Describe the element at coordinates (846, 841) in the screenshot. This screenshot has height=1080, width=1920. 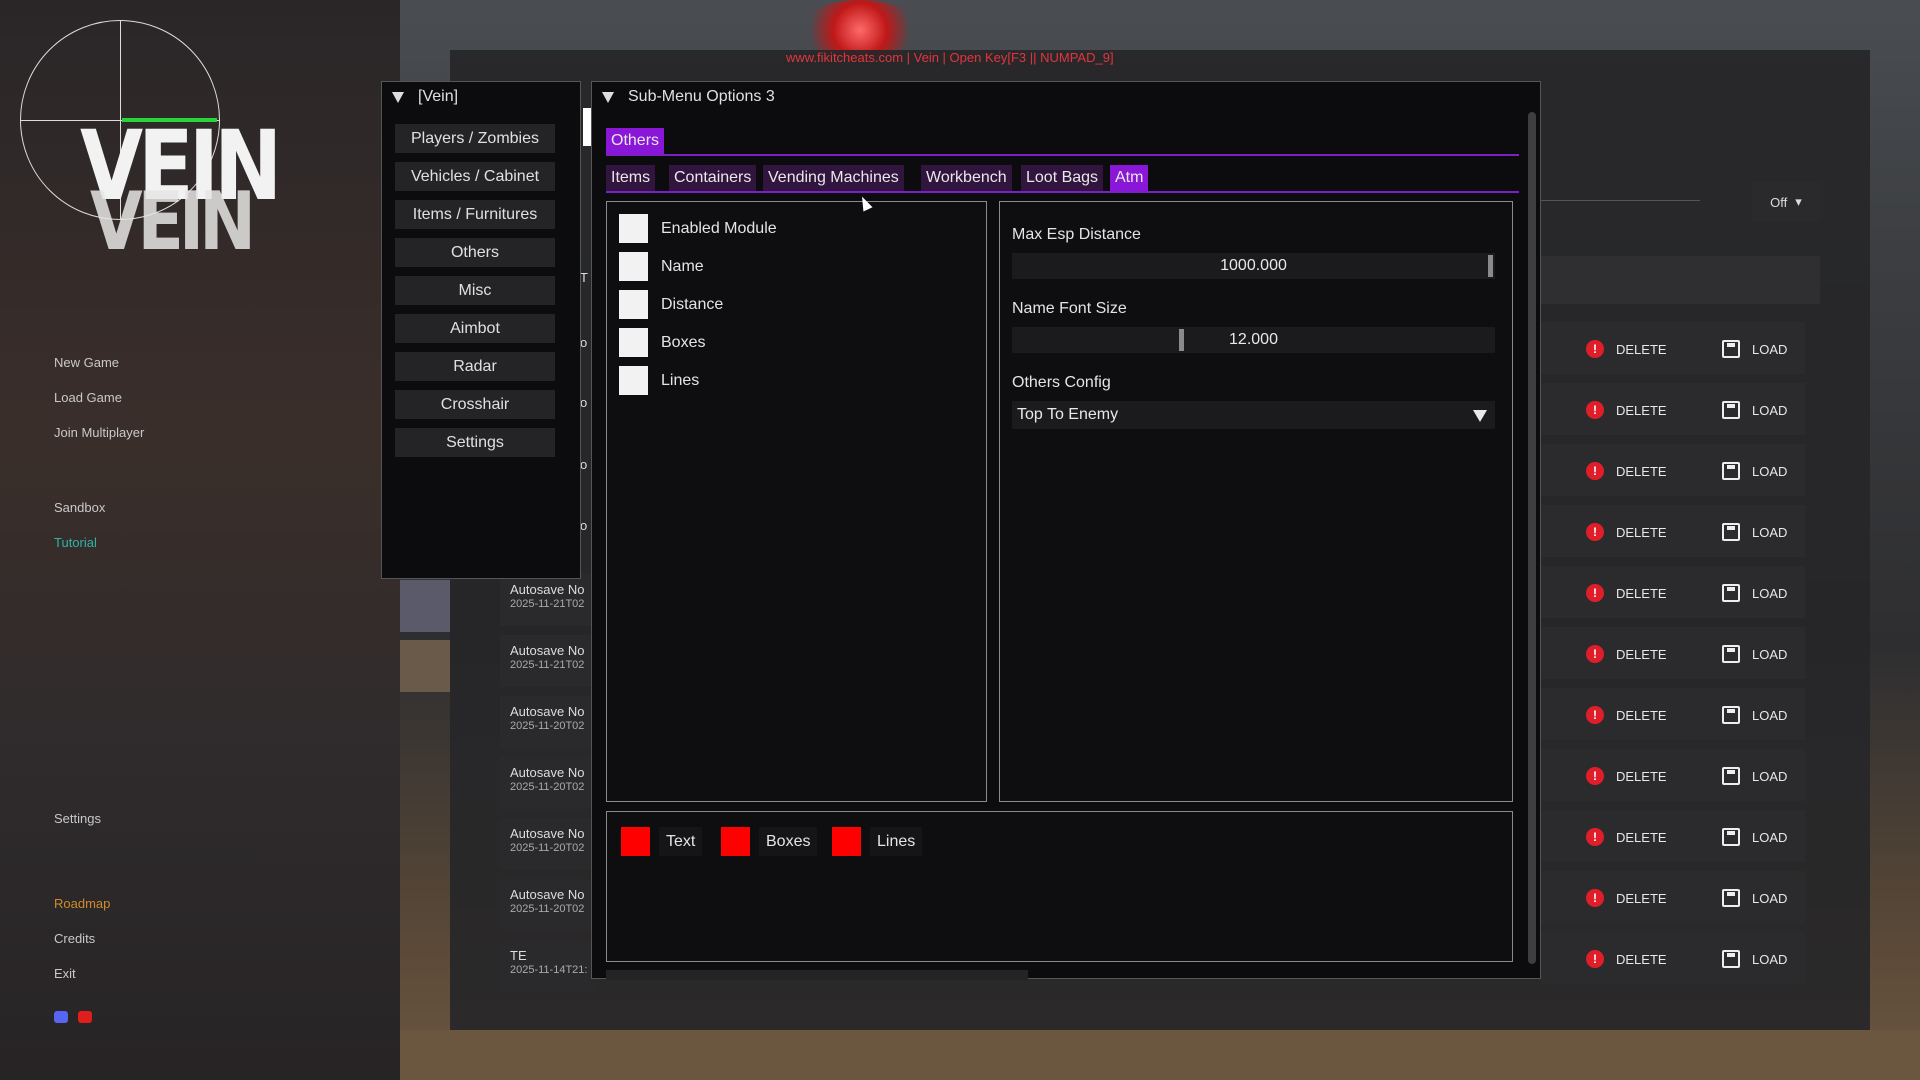
I see `lines-color-swatch` at that location.